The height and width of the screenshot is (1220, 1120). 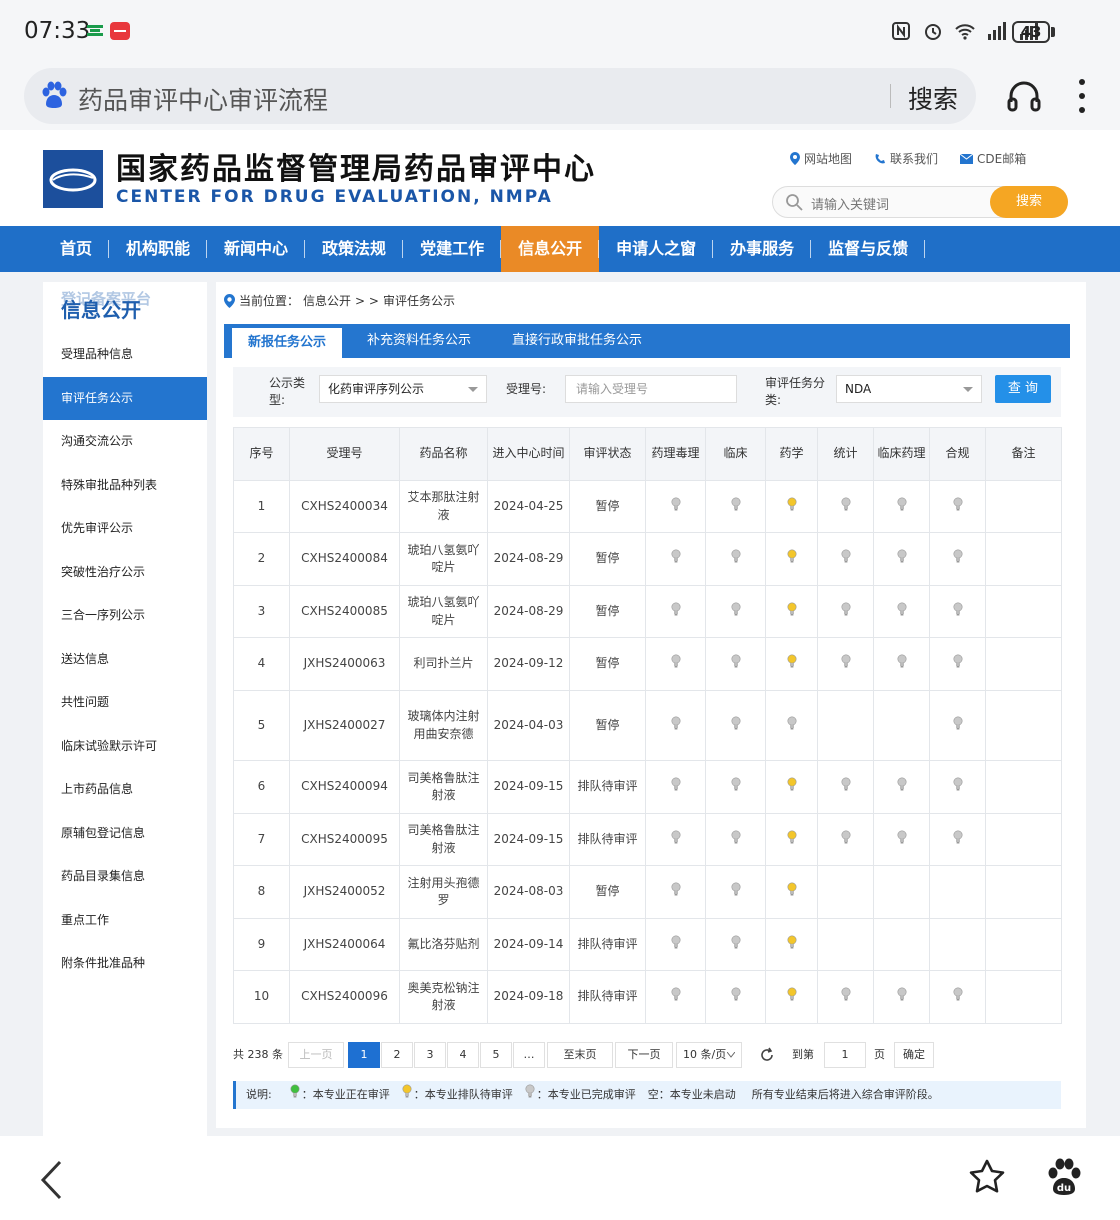 I want to click on table-row: 10 CXHS2400096 奥美克松钠注射液 2024-09-18 排队待审评, so click(x=647, y=997).